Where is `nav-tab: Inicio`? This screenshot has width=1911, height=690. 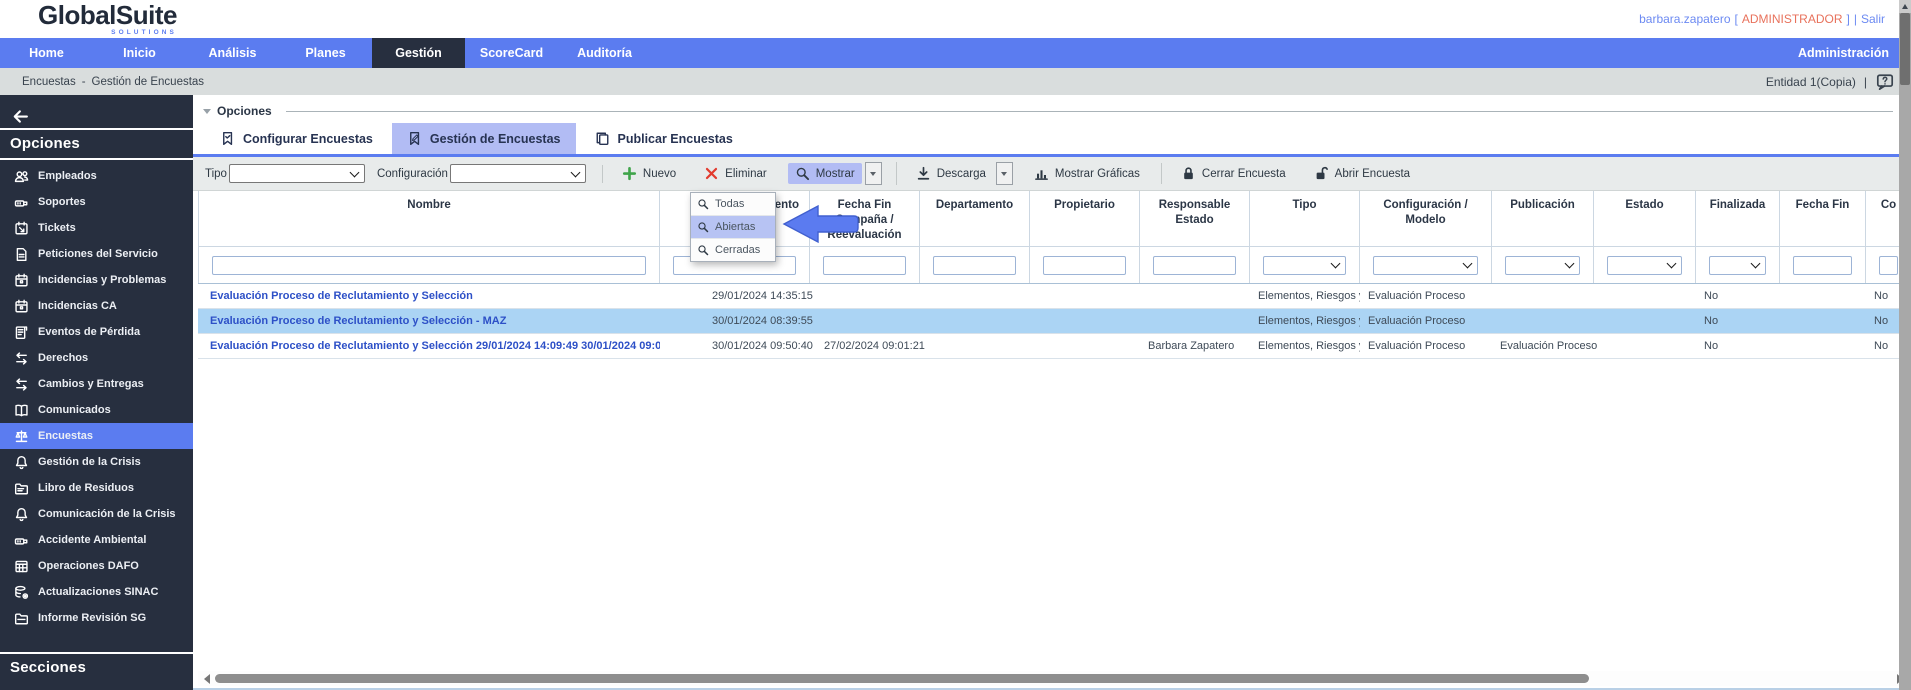 nav-tab: Inicio is located at coordinates (139, 53).